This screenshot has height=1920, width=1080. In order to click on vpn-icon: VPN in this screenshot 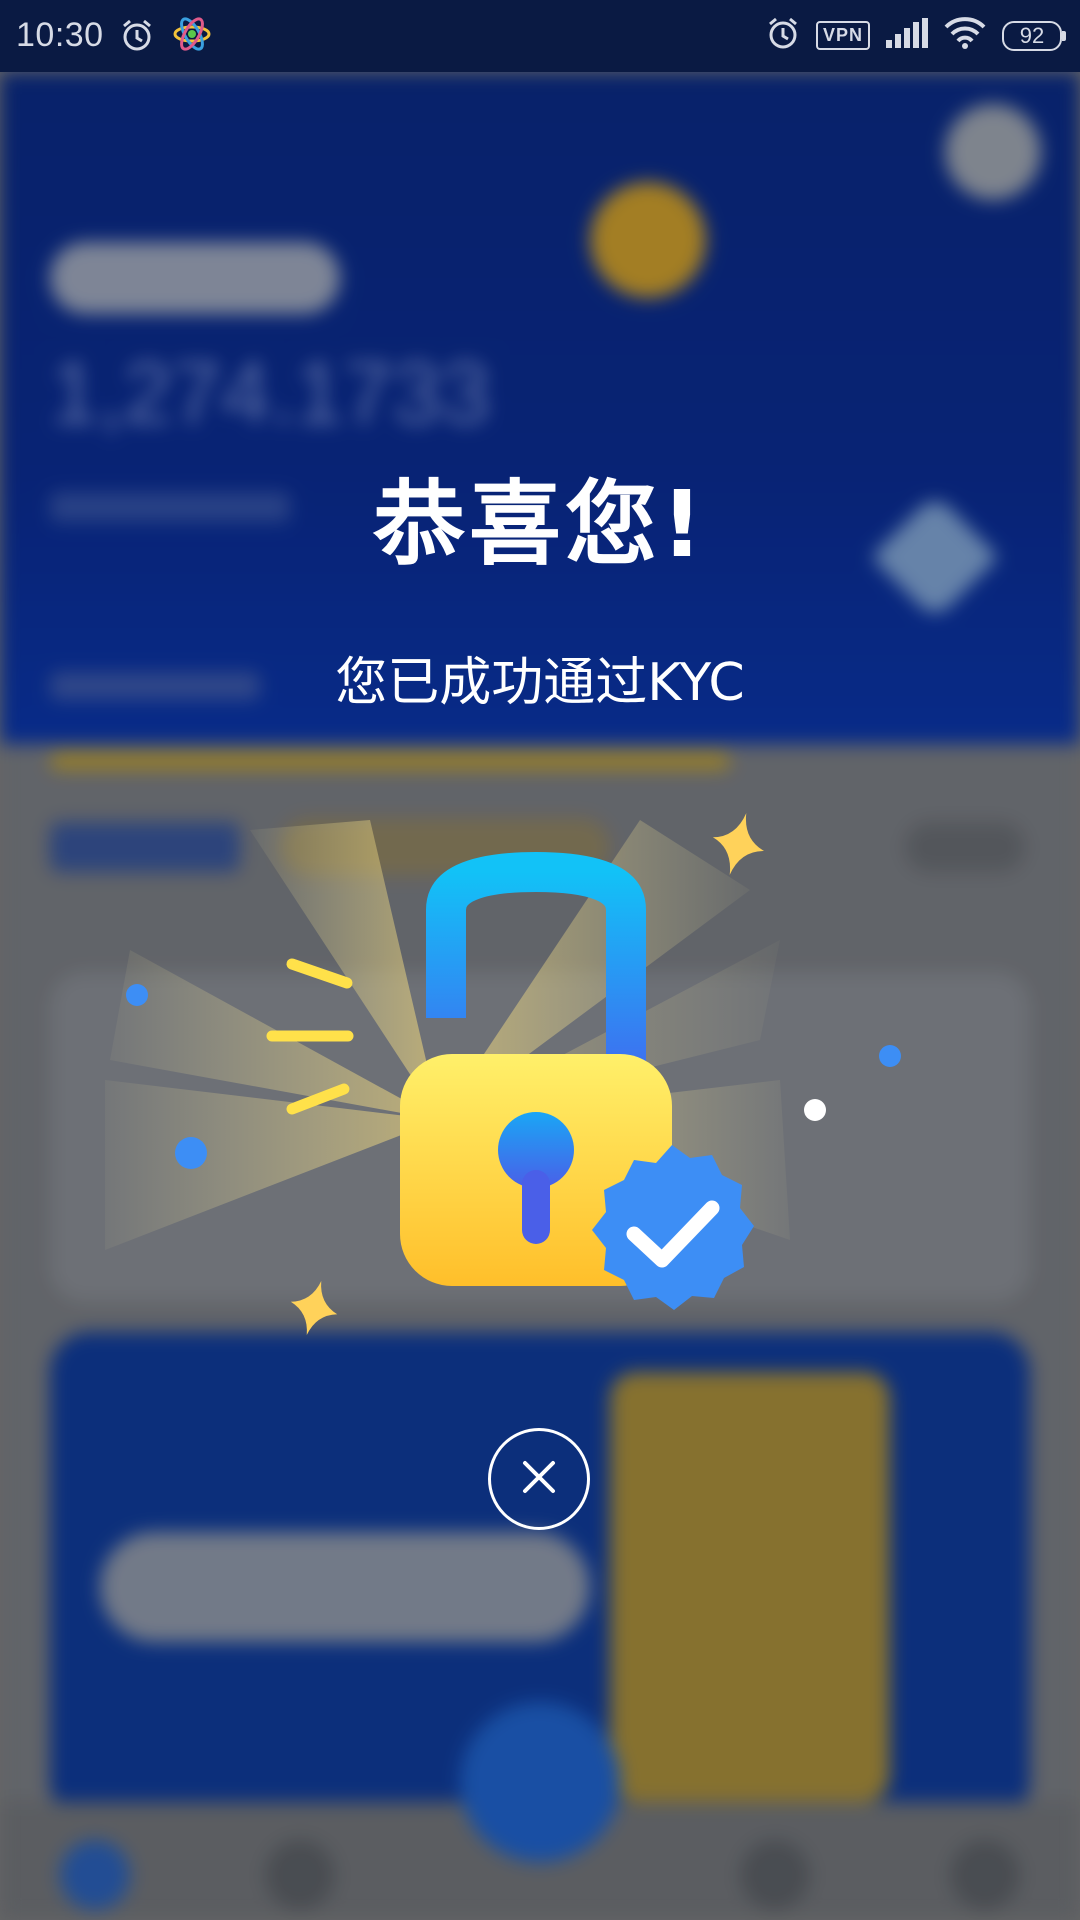, I will do `click(842, 35)`.